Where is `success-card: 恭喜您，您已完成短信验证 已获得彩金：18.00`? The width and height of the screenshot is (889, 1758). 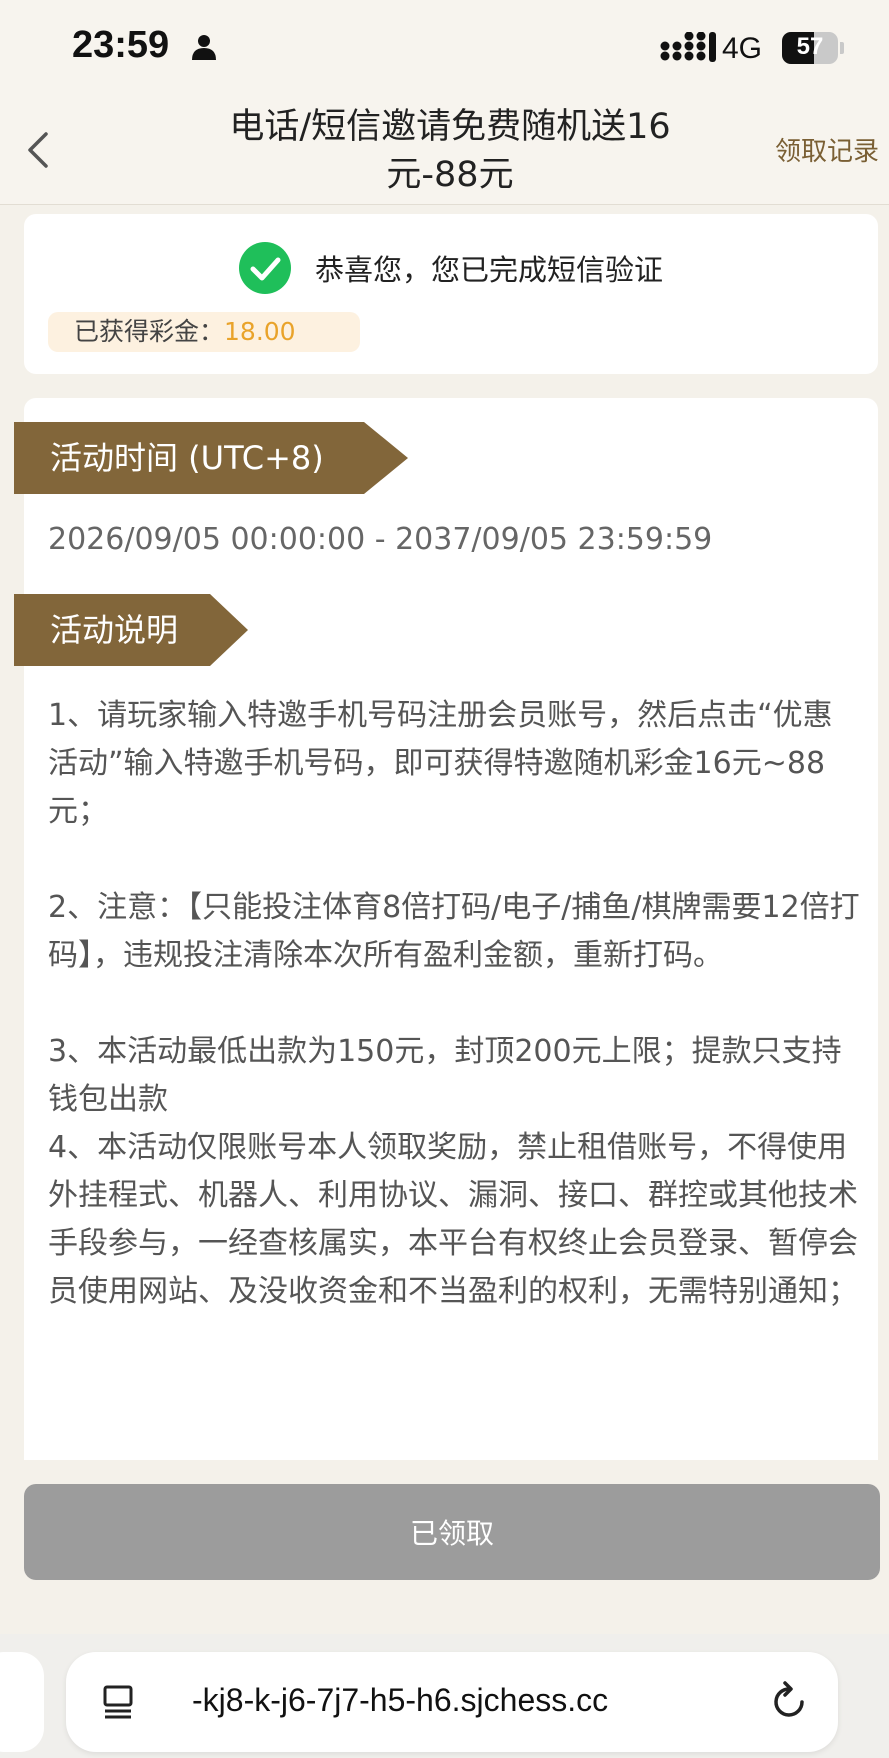
success-card: 恭喜您，您已完成短信验证 已获得彩金：18.00 is located at coordinates (451, 294).